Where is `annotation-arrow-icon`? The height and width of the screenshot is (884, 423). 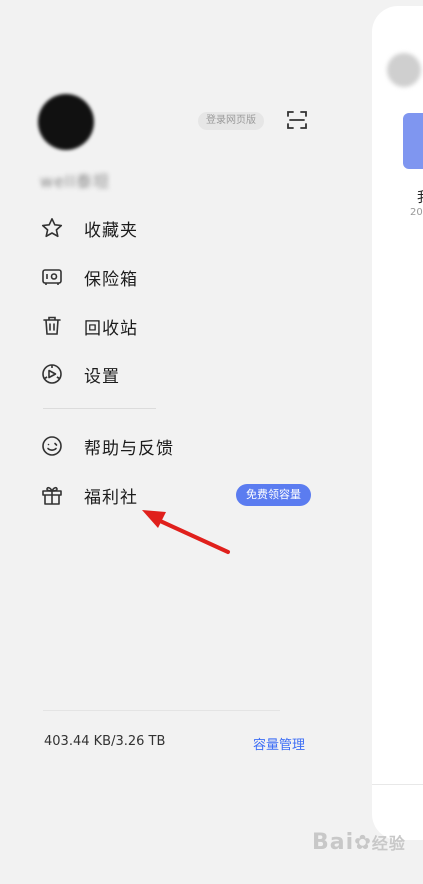
annotation-arrow-icon is located at coordinates (186, 532).